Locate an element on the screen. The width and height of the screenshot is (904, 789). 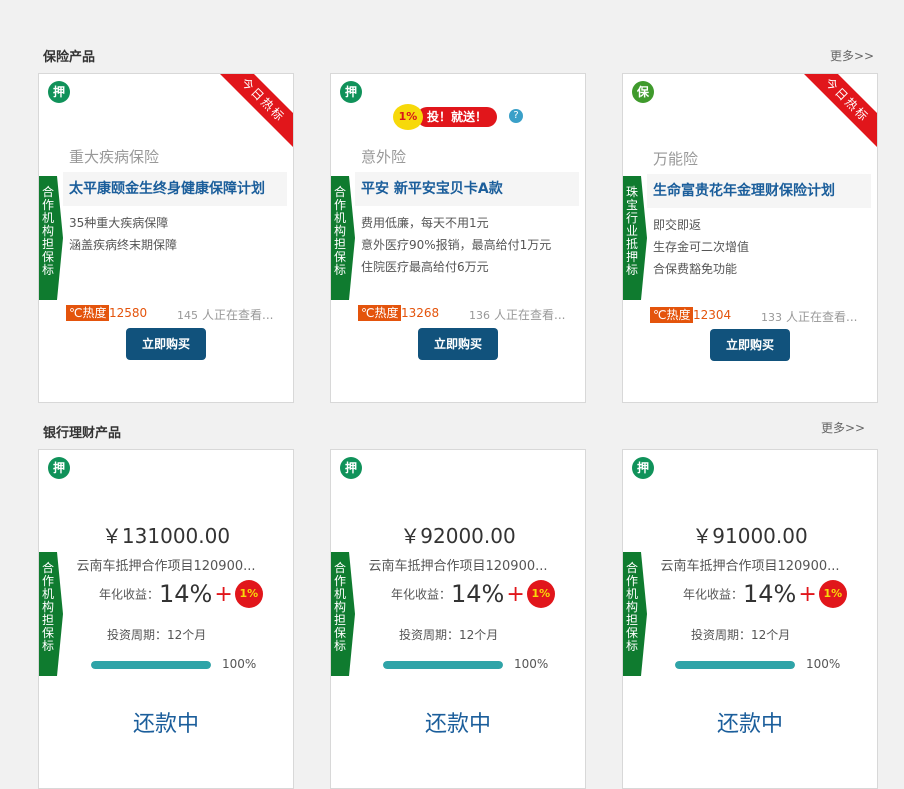
viewers-count: 136 is located at coordinates (479, 315).